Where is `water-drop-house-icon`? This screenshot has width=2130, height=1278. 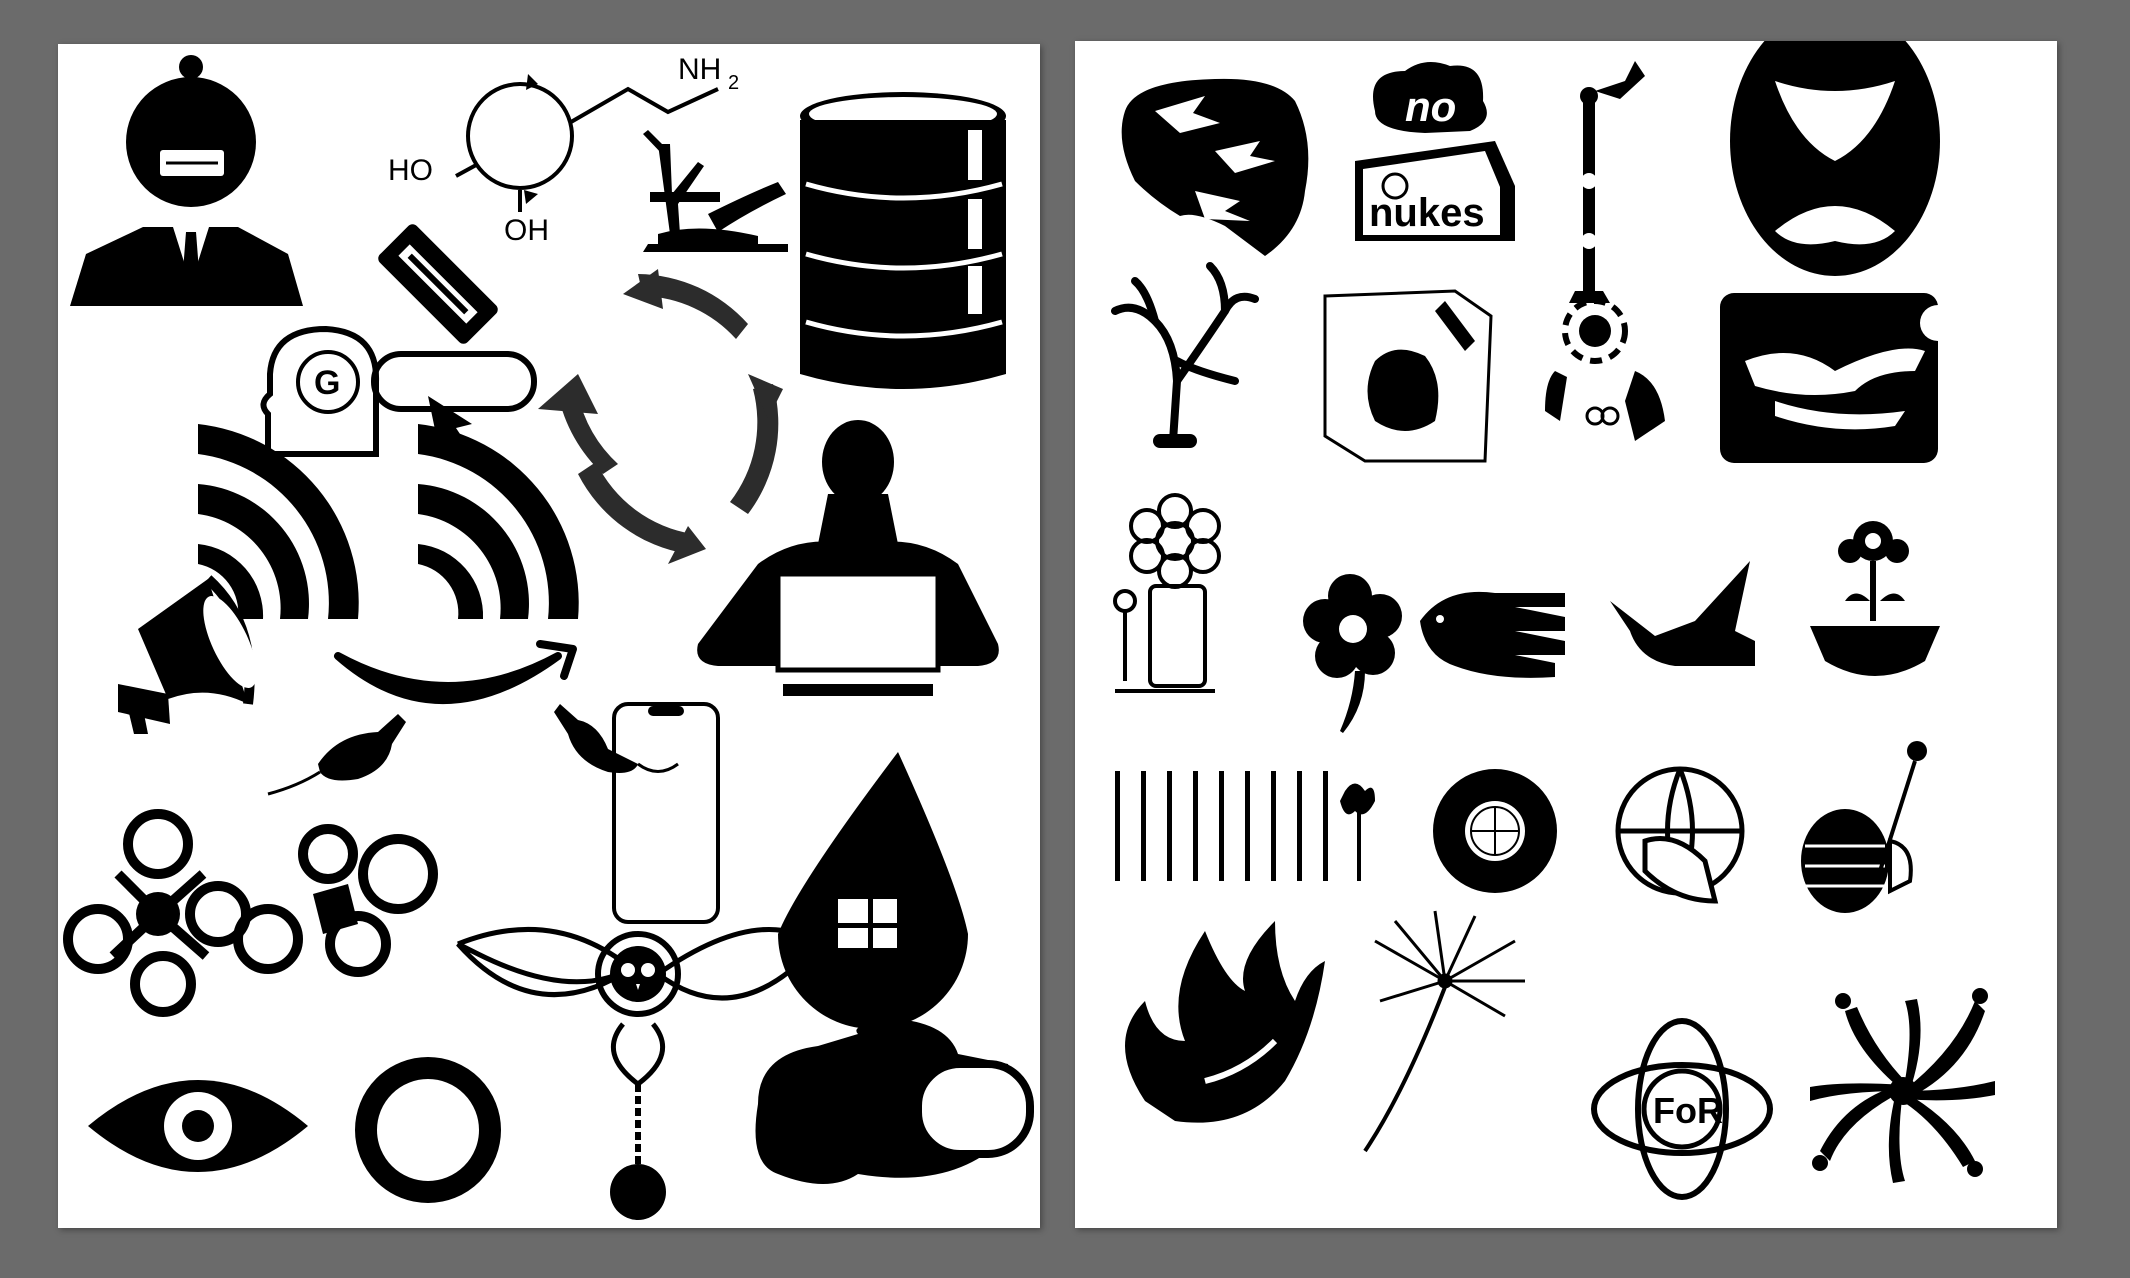 water-drop-house-icon is located at coordinates (873, 890).